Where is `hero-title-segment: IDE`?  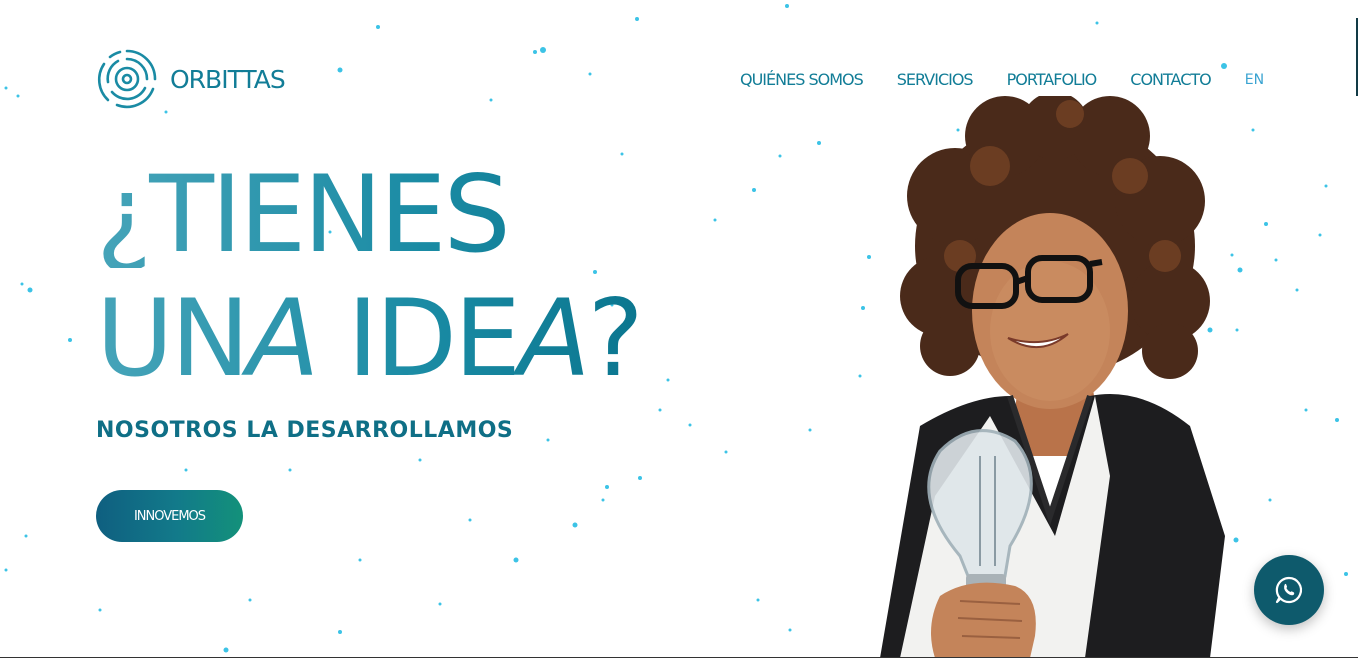
hero-title-segment: IDE is located at coordinates (417, 338).